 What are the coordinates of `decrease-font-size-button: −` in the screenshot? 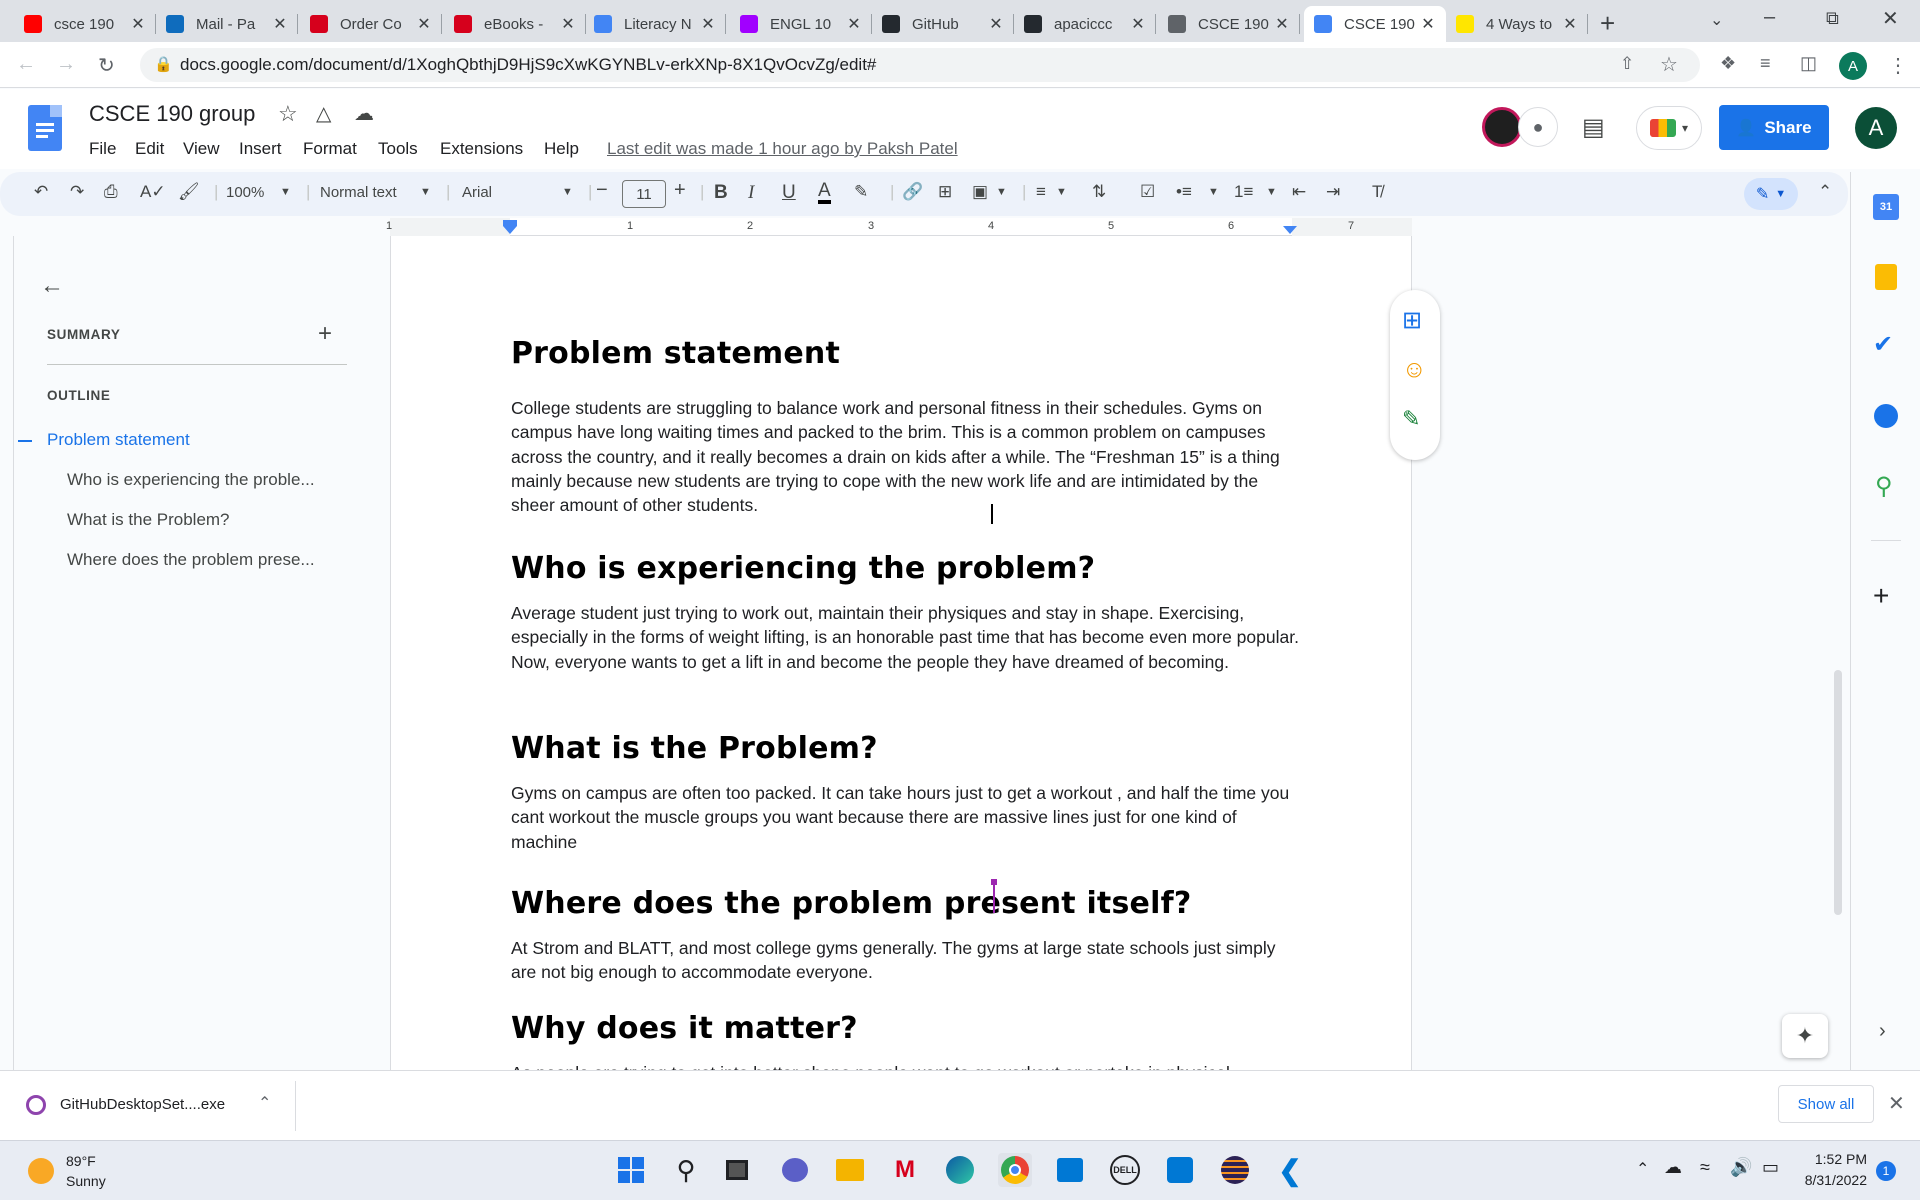 It's located at (602, 190).